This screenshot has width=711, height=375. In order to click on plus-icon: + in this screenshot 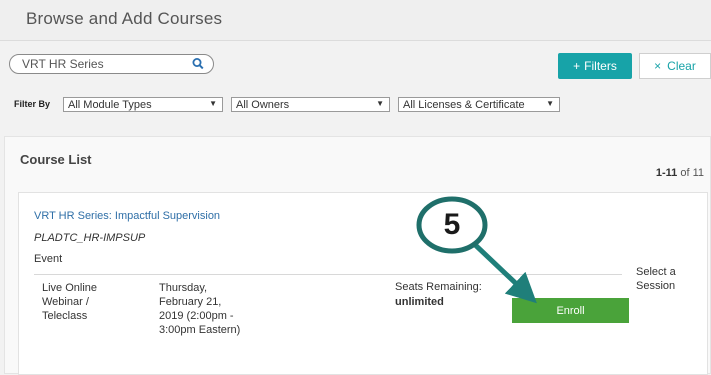, I will do `click(577, 66)`.